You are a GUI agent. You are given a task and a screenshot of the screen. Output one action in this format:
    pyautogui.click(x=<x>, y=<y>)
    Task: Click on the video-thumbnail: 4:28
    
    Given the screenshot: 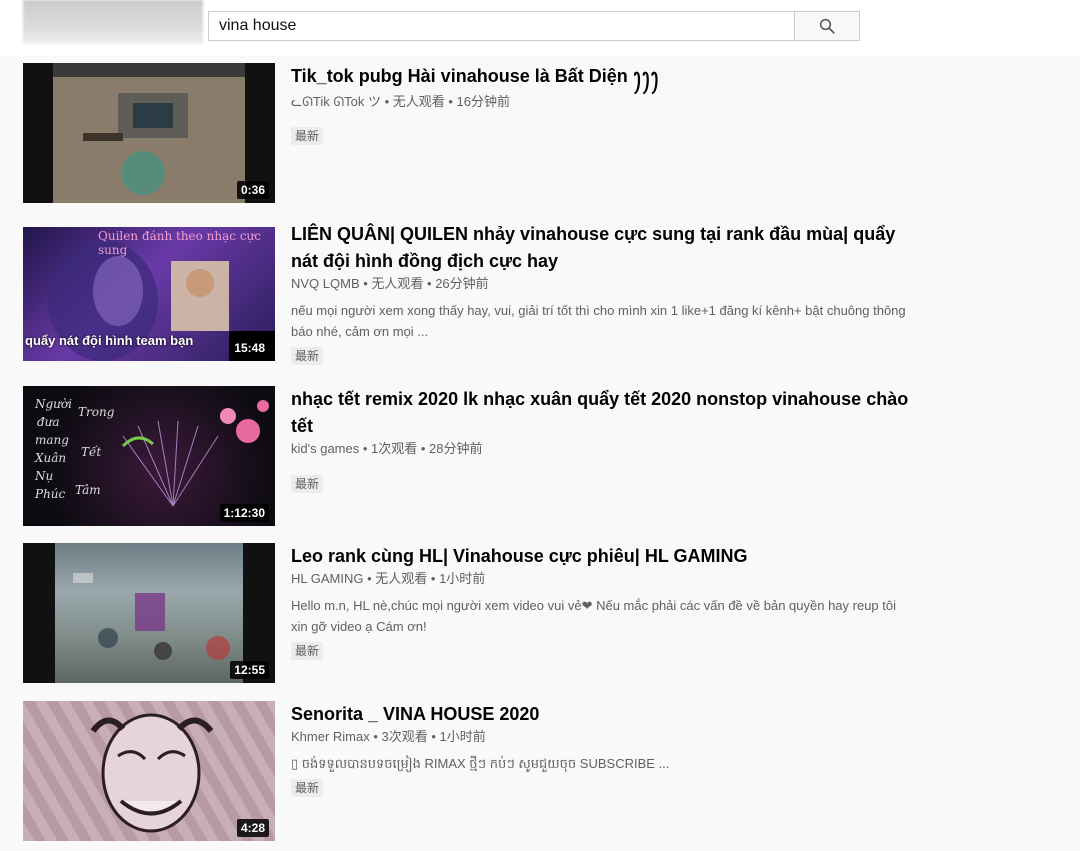 What is the action you would take?
    pyautogui.click(x=149, y=771)
    